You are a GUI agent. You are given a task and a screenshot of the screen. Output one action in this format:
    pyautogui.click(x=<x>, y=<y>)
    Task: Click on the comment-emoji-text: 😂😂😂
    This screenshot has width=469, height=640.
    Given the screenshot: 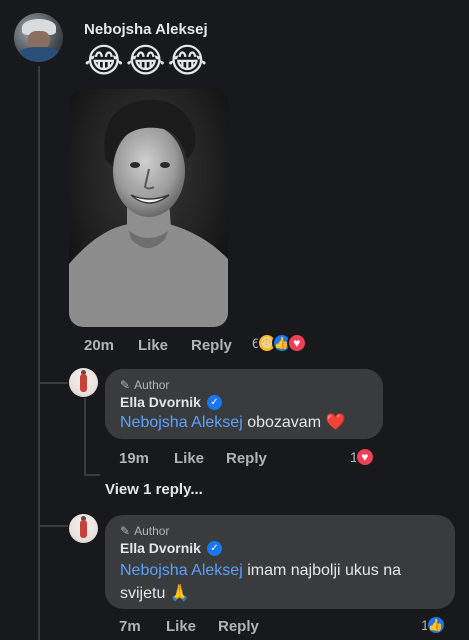 What is the action you would take?
    pyautogui.click(x=147, y=61)
    